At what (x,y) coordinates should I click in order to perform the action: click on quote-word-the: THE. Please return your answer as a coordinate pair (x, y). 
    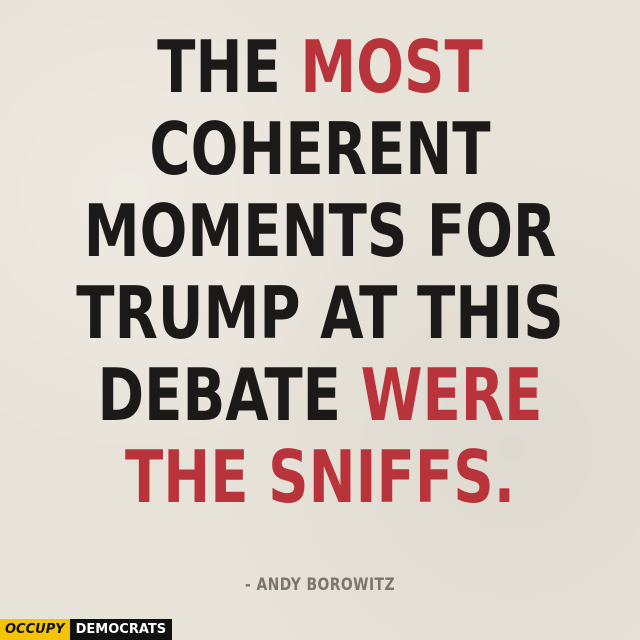
    Looking at the image, I should click on (229, 67).